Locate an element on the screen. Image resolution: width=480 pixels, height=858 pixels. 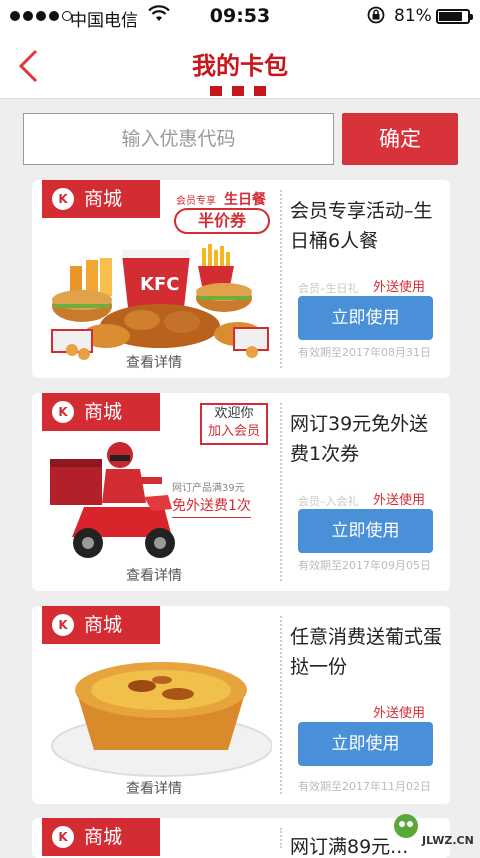
page-title: 我的卡包 is located at coordinates (240, 66).